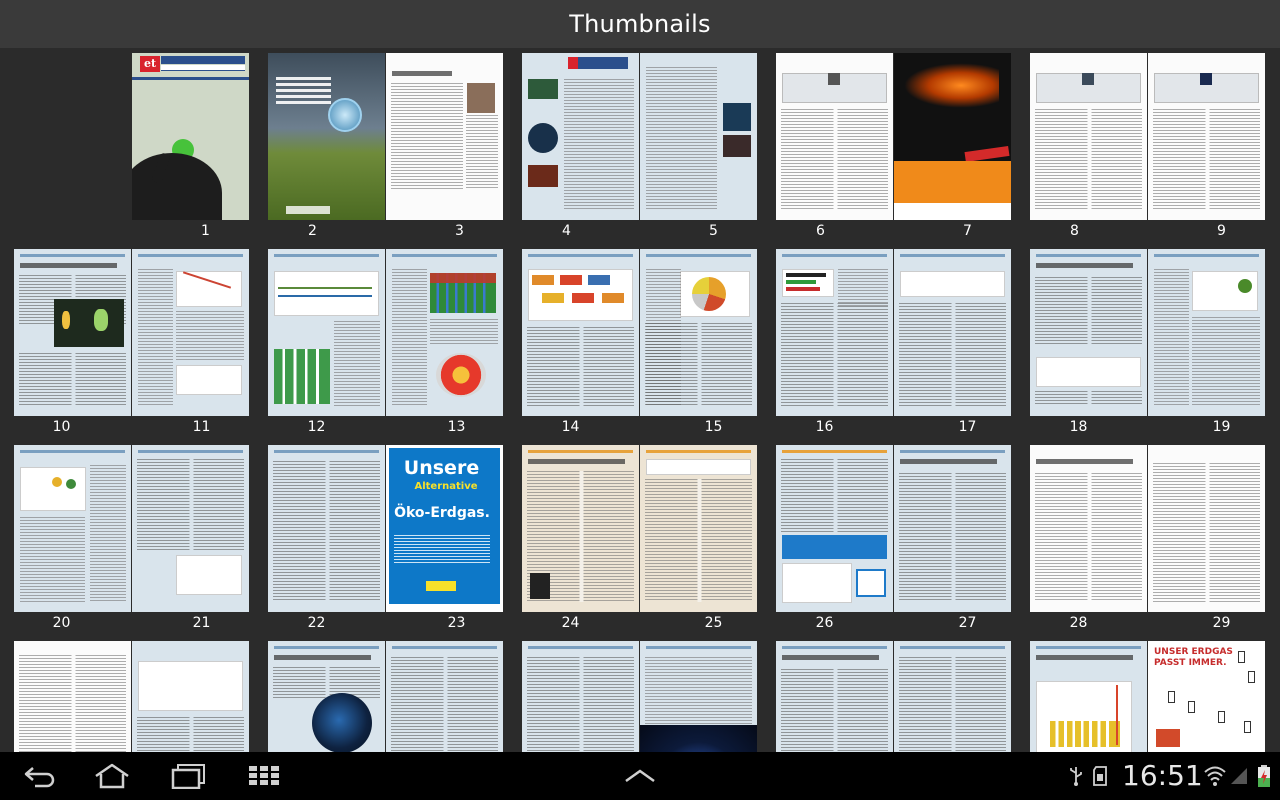 Image resolution: width=1280 pixels, height=800 pixels. What do you see at coordinates (543, 89) in the screenshot?
I see `toc-image` at bounding box center [543, 89].